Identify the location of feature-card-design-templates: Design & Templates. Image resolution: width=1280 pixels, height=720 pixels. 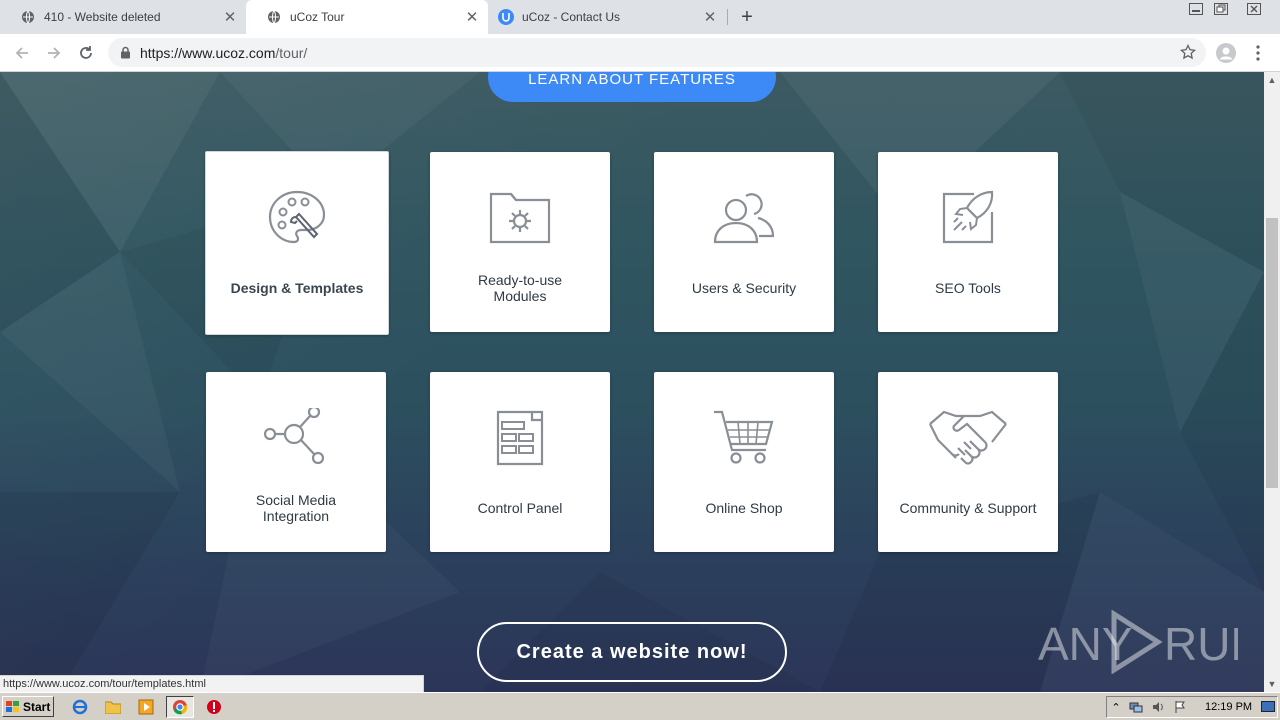
(297, 243).